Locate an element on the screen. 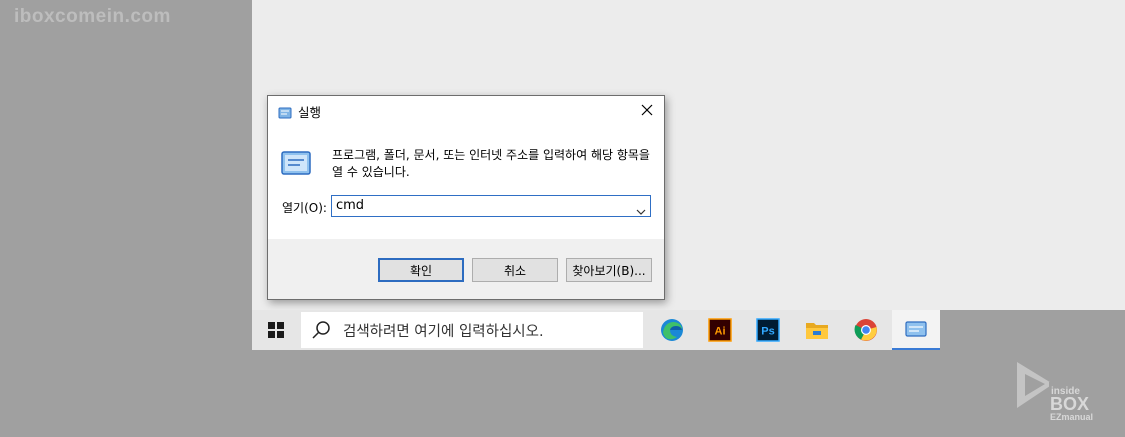 This screenshot has width=1125, height=437. open-input: cmd is located at coordinates (350, 205).